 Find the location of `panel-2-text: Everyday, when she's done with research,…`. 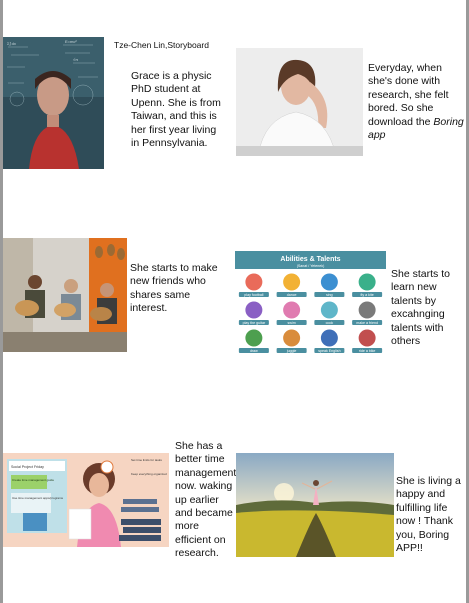

panel-2-text: Everyday, when she's done with research,… is located at coordinates (416, 102).